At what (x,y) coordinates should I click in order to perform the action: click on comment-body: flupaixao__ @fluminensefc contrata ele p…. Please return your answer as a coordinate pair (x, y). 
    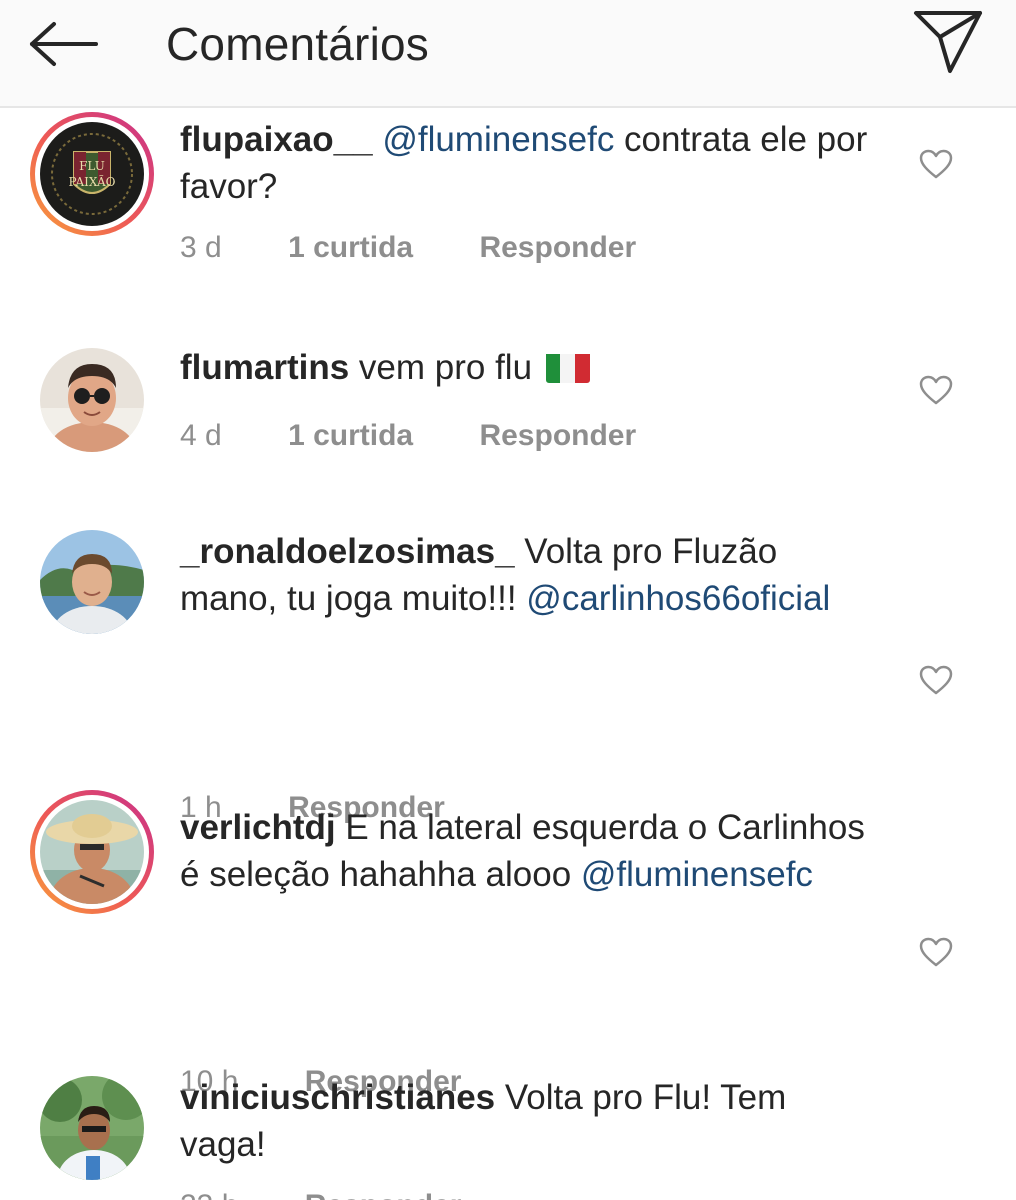
    Looking at the image, I should click on (525, 163).